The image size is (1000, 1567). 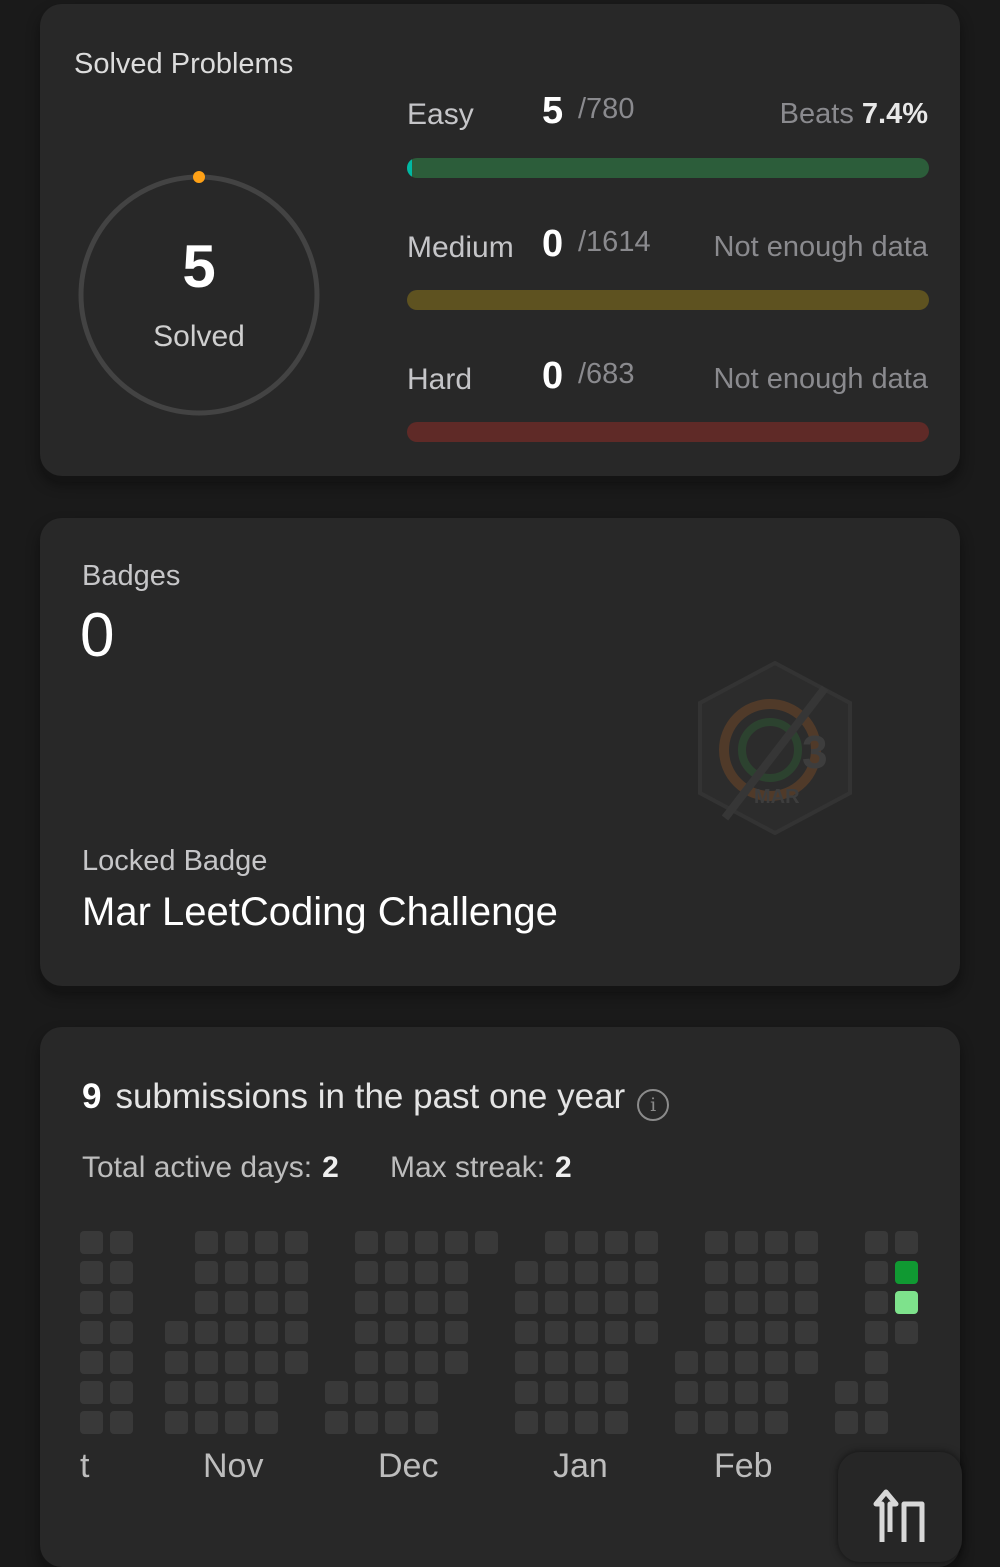 I want to click on share-button, so click(x=900, y=1507).